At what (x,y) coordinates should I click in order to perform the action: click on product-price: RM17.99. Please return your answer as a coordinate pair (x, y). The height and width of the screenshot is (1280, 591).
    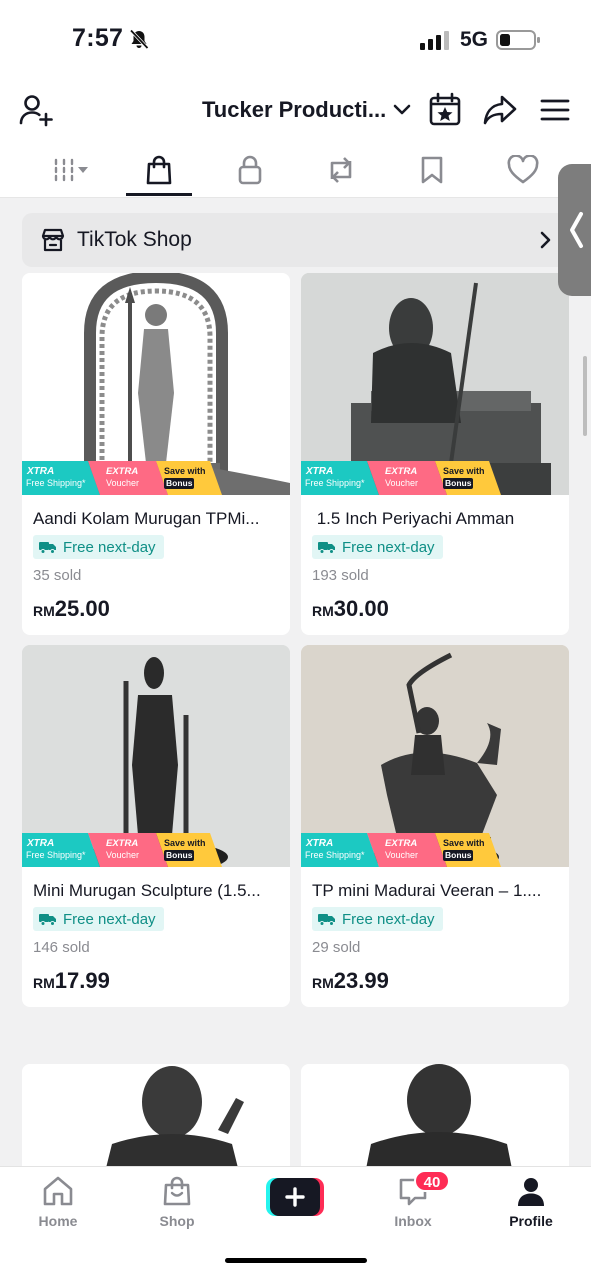
    Looking at the image, I should click on (71, 981).